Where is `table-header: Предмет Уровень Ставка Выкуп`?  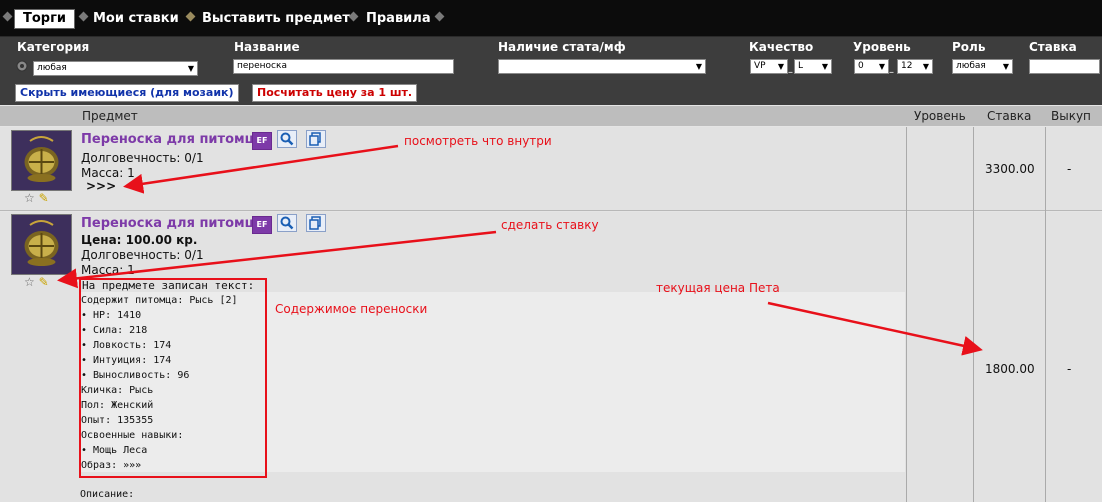 table-header: Предмет Уровень Ставка Выкуп is located at coordinates (551, 116).